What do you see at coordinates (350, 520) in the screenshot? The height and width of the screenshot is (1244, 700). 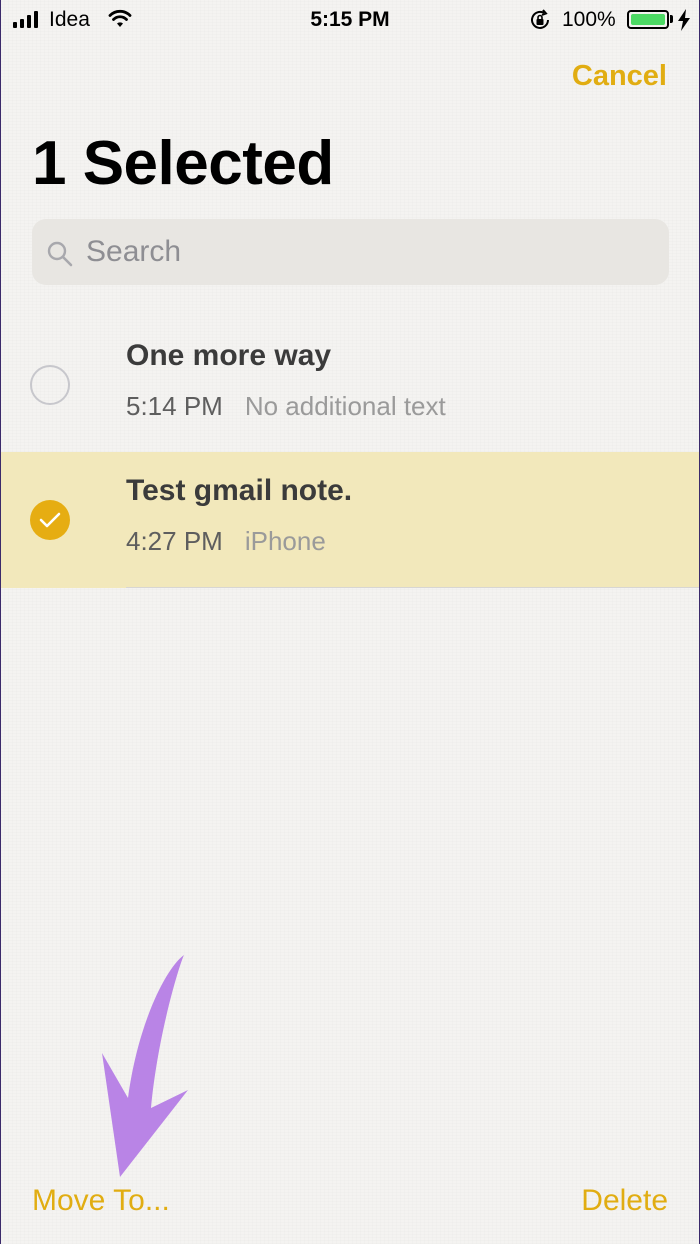 I see `note-row-selected: Test gmail note. 4:27 PM iPhone` at bounding box center [350, 520].